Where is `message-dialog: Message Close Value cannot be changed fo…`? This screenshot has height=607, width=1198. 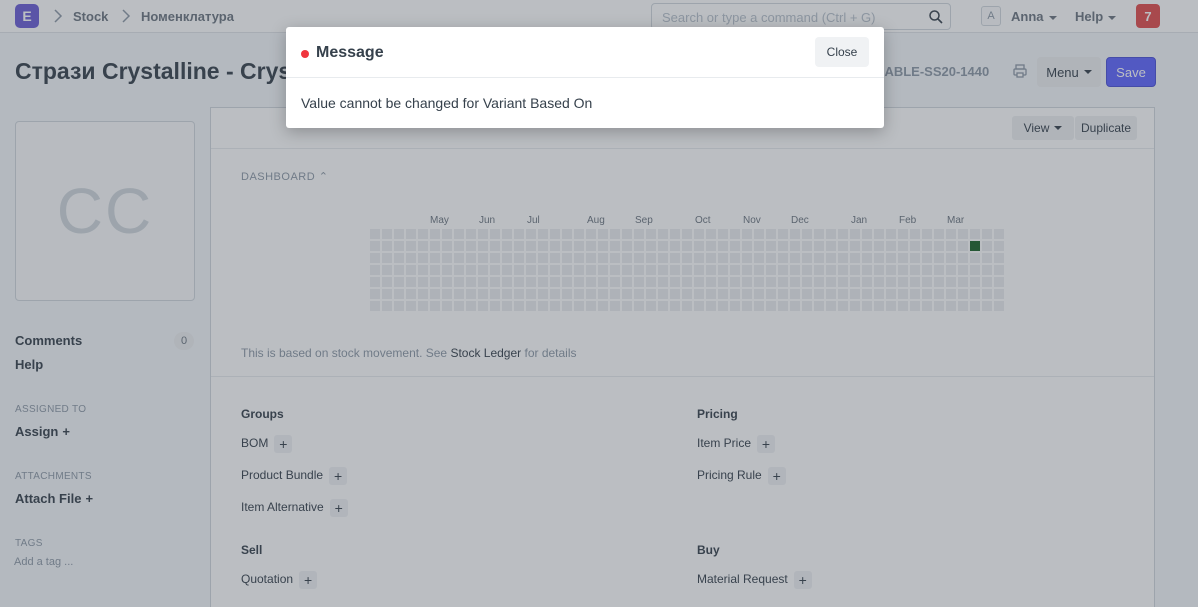 message-dialog: Message Close Value cannot be changed fo… is located at coordinates (585, 77).